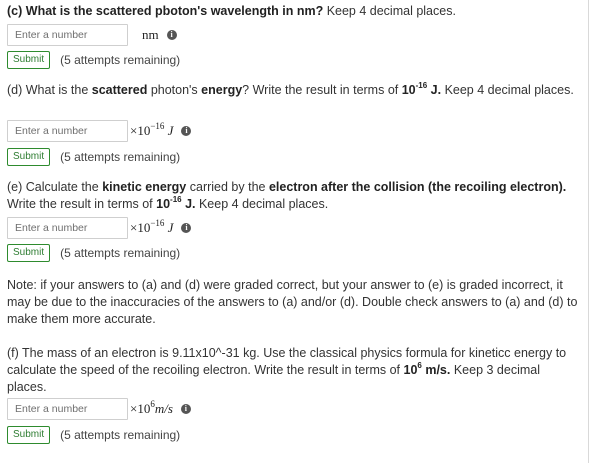 Image resolution: width=589 pixels, height=463 pixels. I want to click on submit-button-d: Submit, so click(29, 157).